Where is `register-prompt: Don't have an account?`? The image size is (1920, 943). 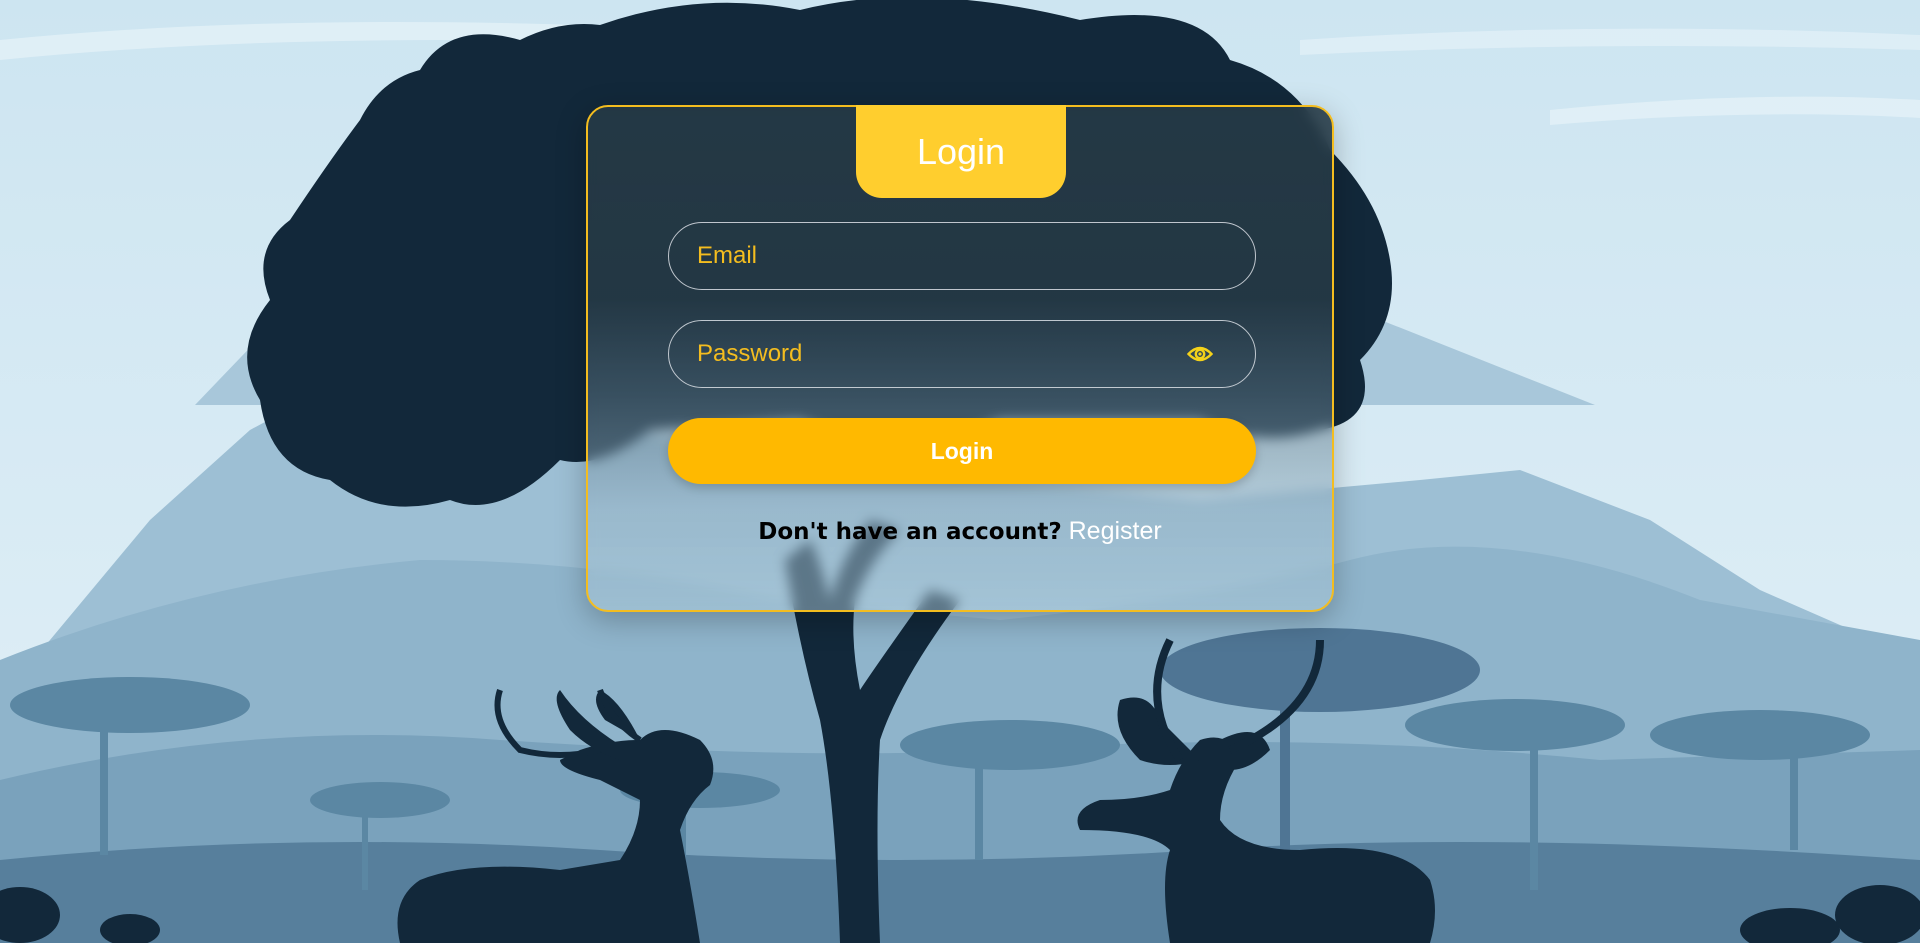
register-prompt: Don't have an account? is located at coordinates (910, 532).